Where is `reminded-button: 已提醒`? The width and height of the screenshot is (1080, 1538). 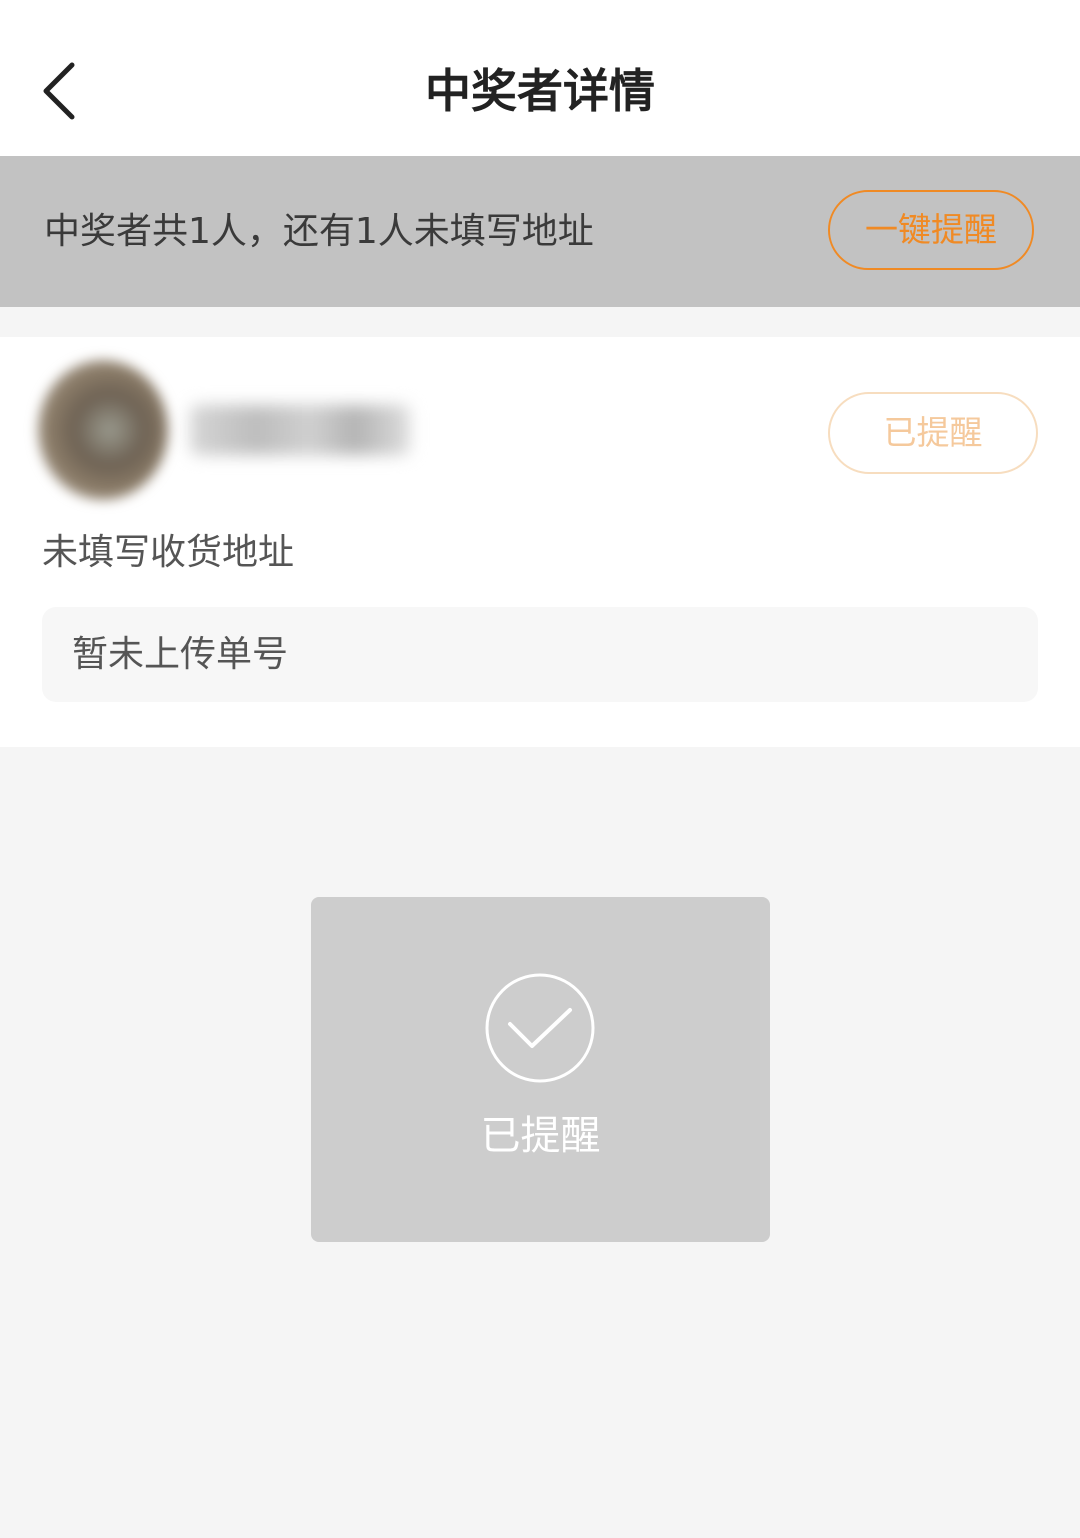
reminded-button: 已提醒 is located at coordinates (933, 433).